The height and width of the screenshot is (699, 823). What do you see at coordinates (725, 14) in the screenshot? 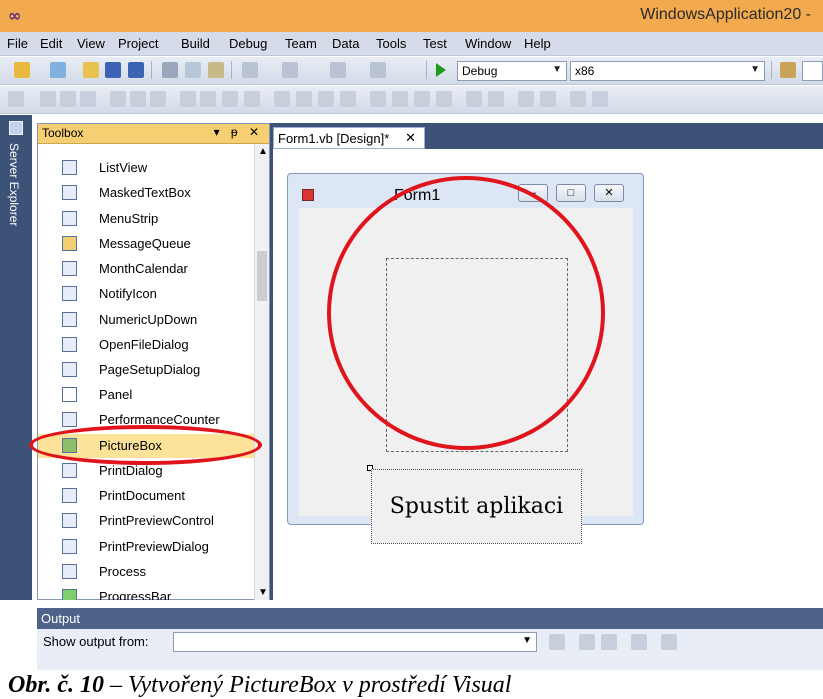
I see `window-title: WindowsApplication20 -` at bounding box center [725, 14].